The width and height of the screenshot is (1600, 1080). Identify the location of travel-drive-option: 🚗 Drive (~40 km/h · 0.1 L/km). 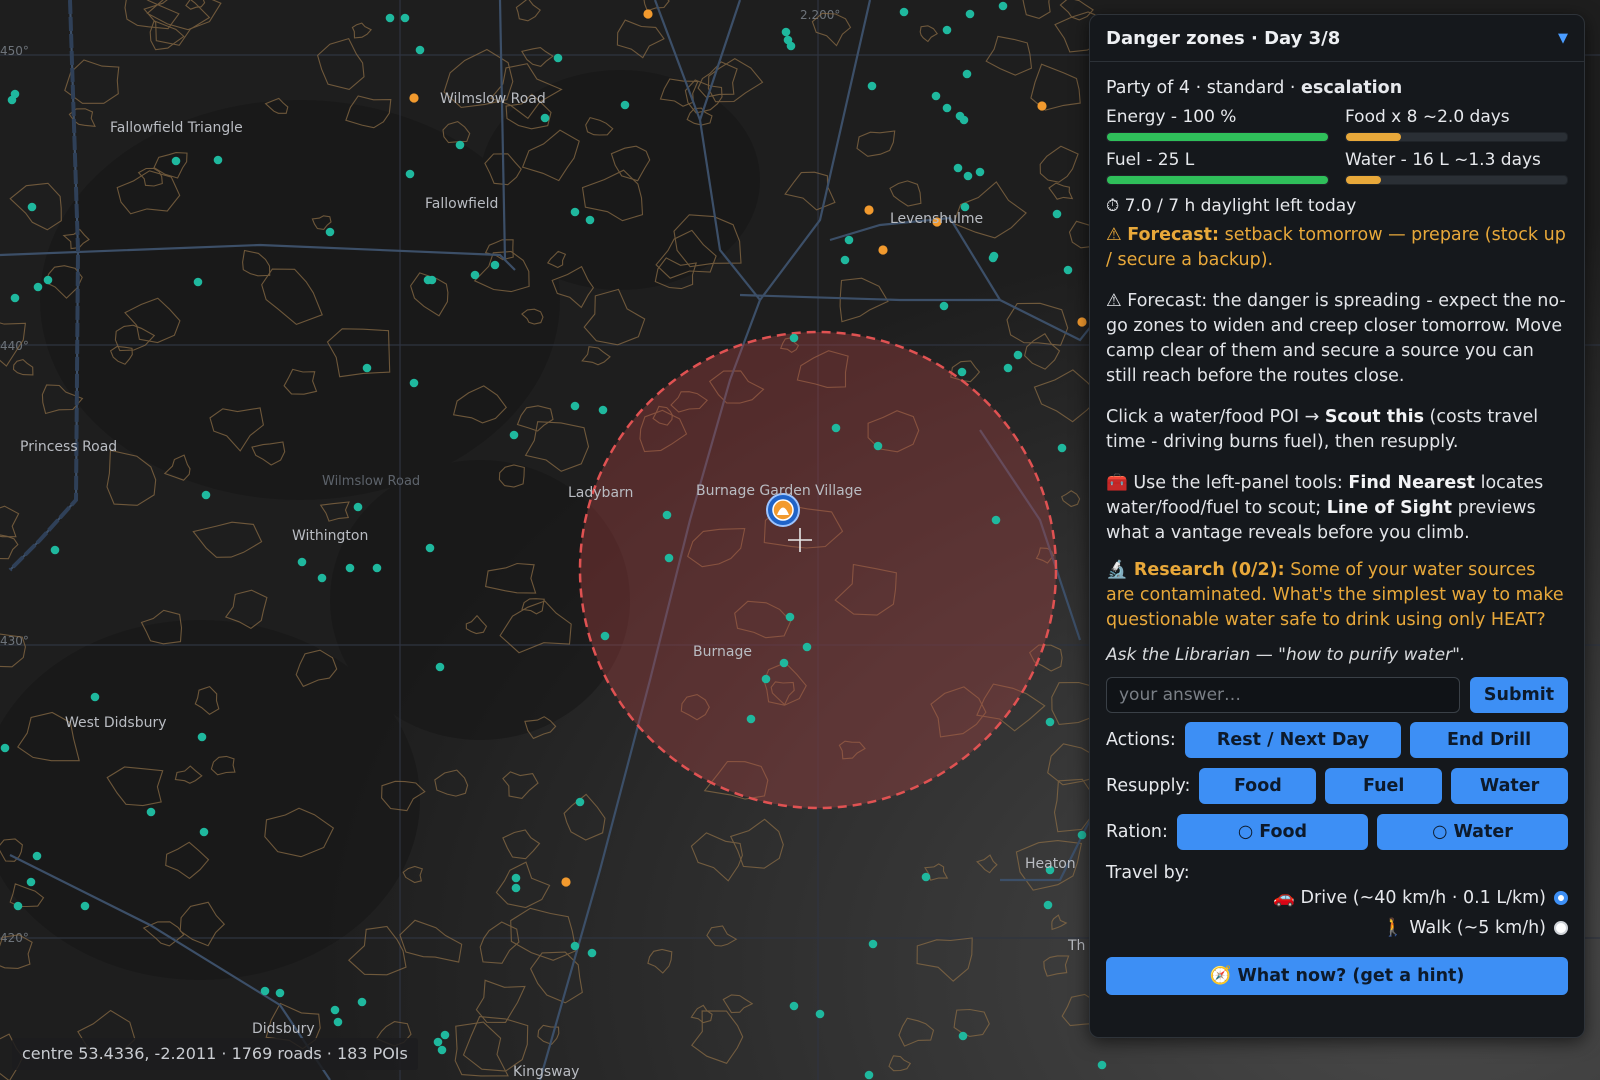
(1337, 898).